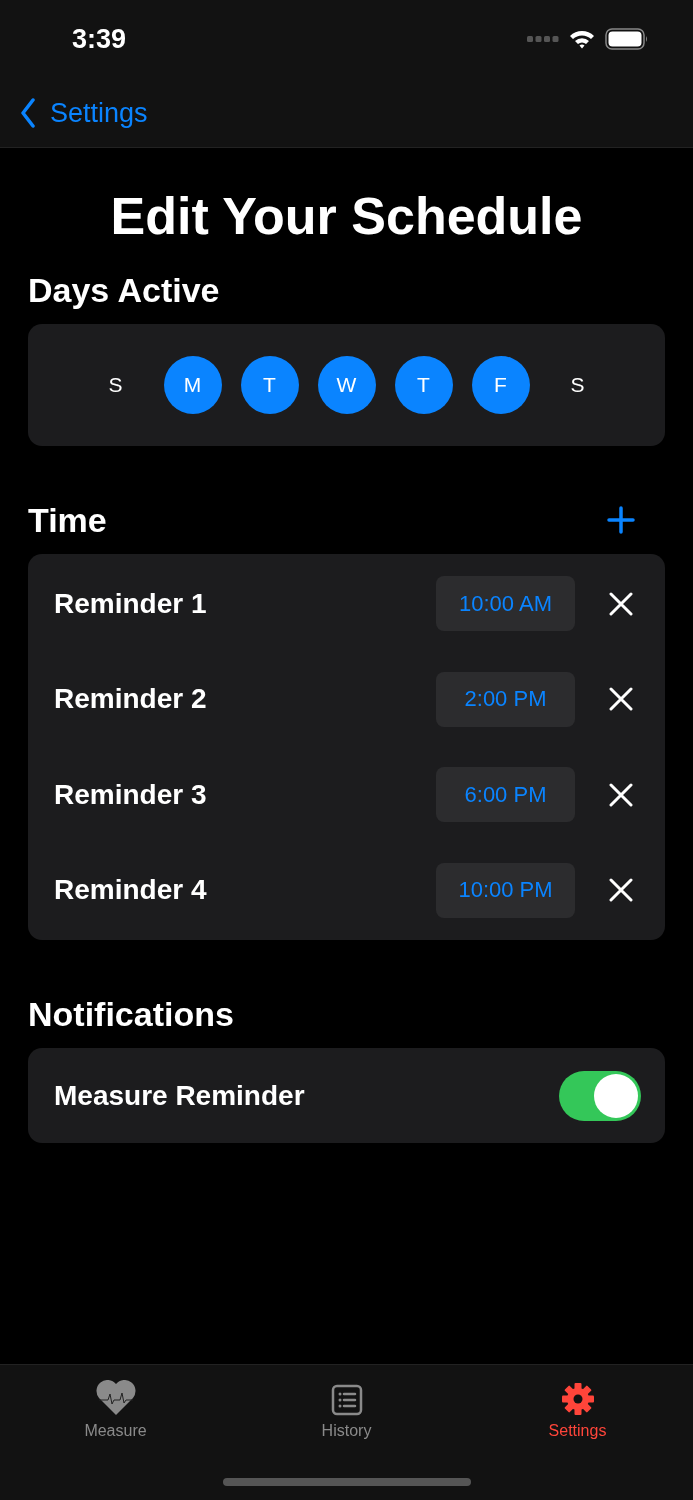  I want to click on reminder-name: Reminder 1, so click(131, 603).